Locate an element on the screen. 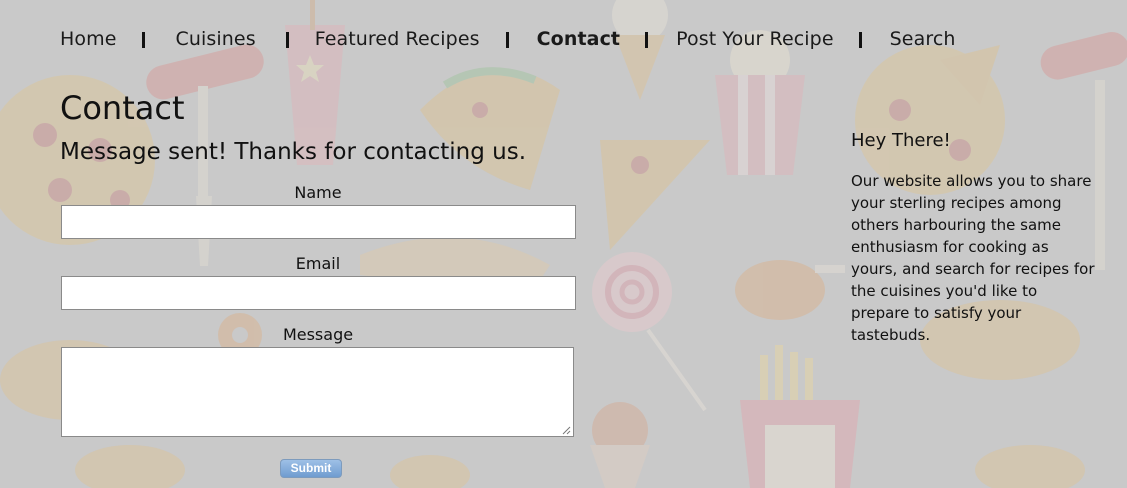 This screenshot has height=488, width=1127. message-field-wrapper is located at coordinates (317, 392).